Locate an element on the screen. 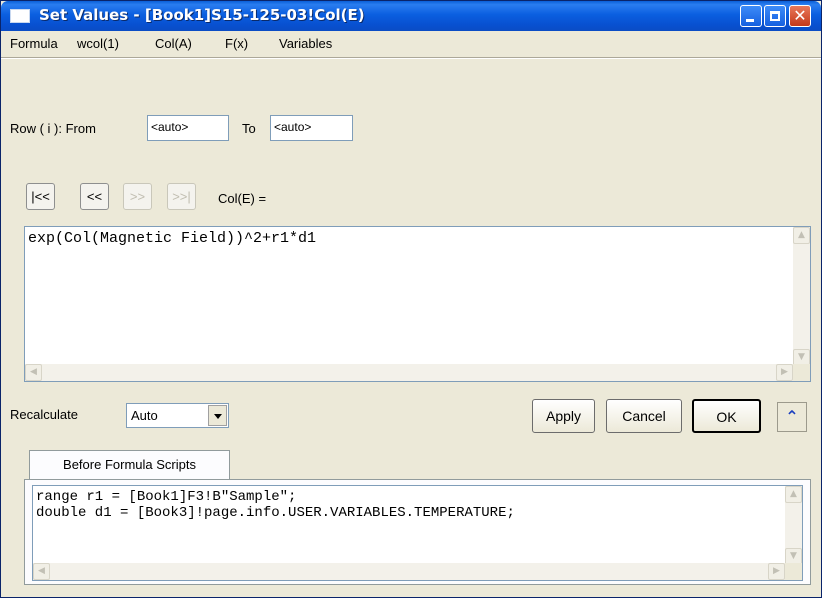  tab-before-formula-scripts: Before Formula Scripts is located at coordinates (129, 465).